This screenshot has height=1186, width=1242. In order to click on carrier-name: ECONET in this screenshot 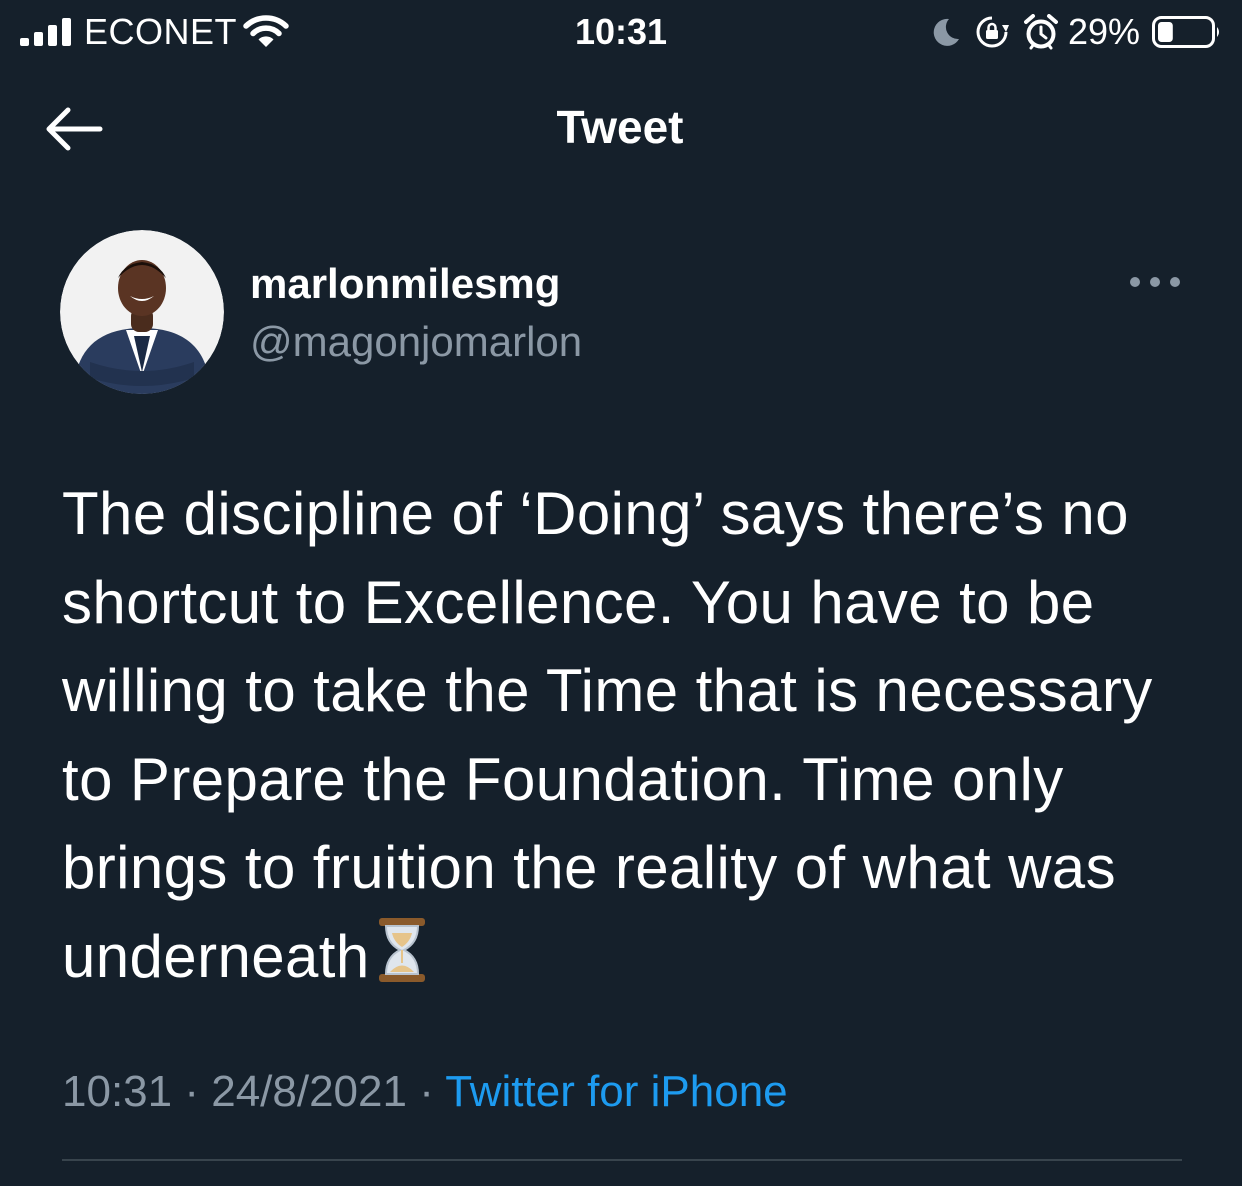, I will do `click(161, 31)`.